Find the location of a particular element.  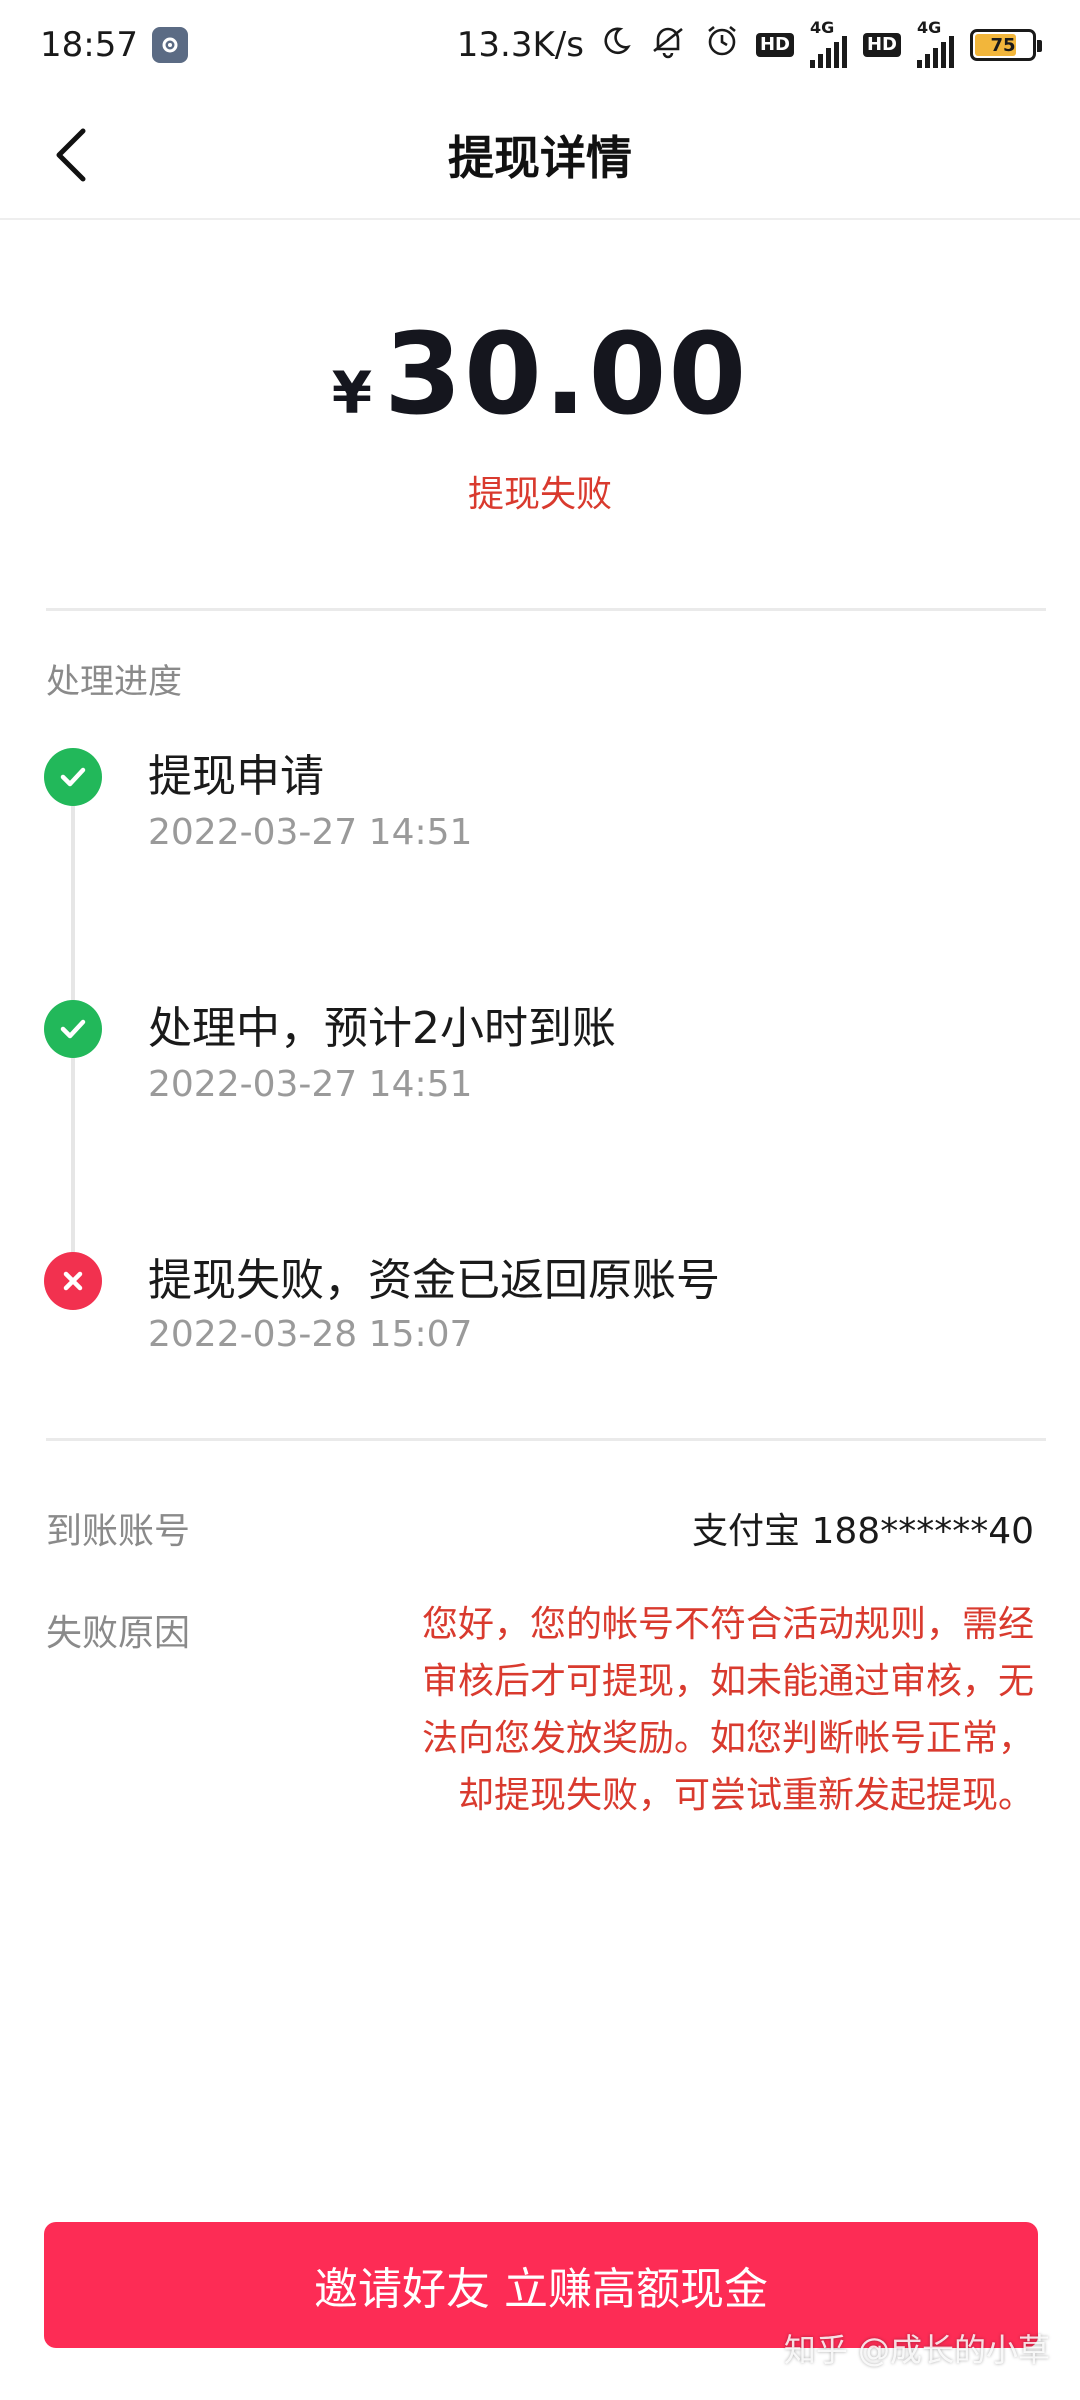

account-label: 到账账号 is located at coordinates (118, 1531).